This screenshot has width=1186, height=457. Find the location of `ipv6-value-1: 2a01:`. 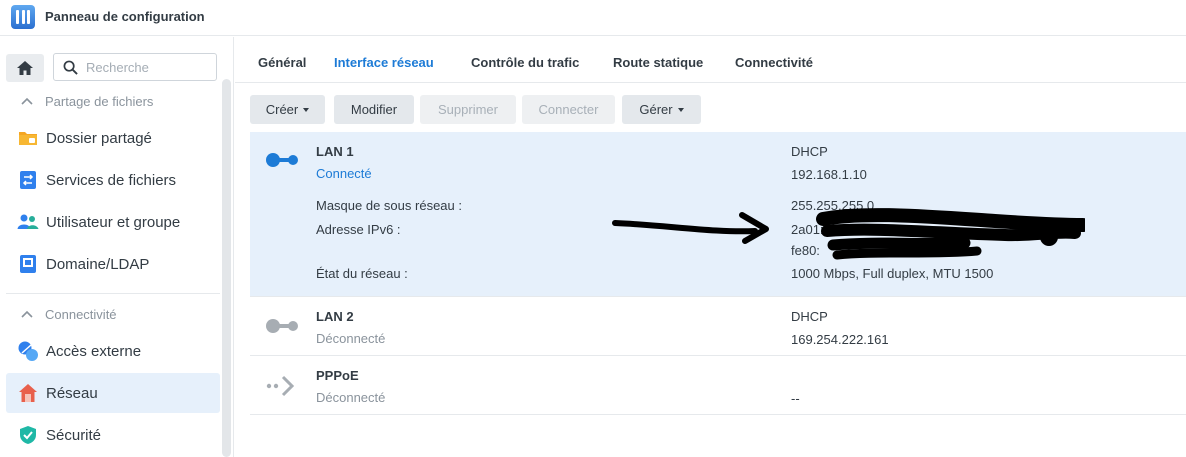

ipv6-value-1: 2a01: is located at coordinates (807, 229).